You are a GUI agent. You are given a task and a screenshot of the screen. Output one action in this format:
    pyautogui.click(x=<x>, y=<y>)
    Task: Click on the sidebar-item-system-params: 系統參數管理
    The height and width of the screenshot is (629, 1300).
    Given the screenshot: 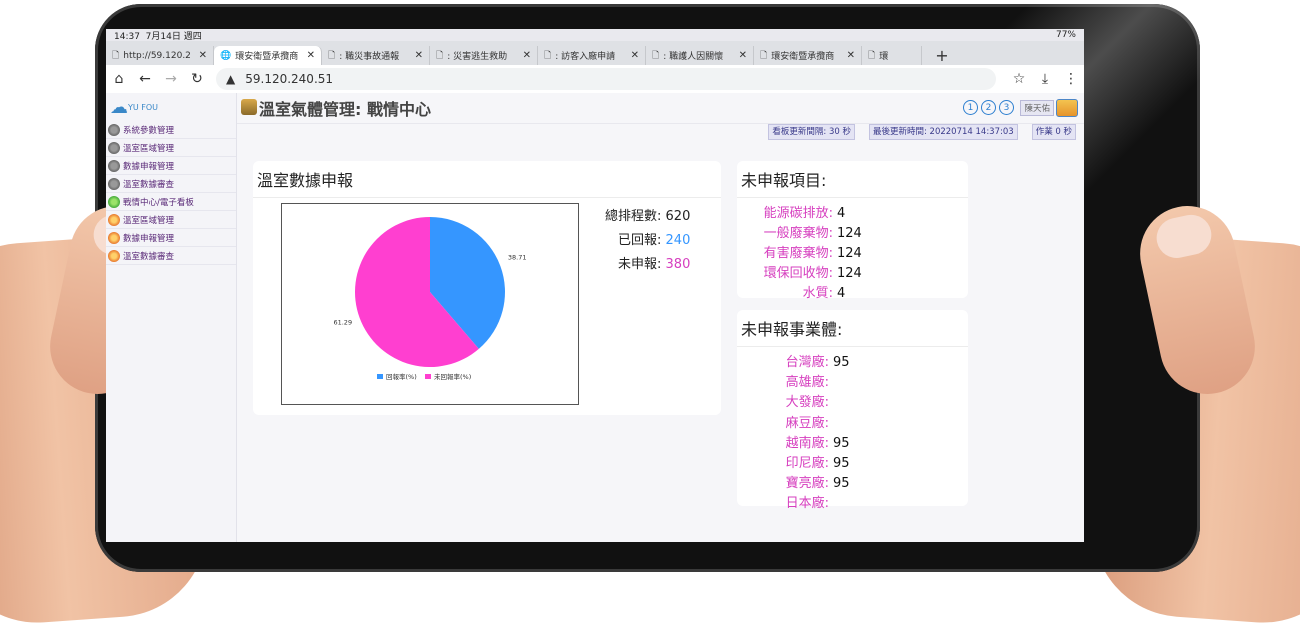 What is the action you would take?
    pyautogui.click(x=171, y=130)
    